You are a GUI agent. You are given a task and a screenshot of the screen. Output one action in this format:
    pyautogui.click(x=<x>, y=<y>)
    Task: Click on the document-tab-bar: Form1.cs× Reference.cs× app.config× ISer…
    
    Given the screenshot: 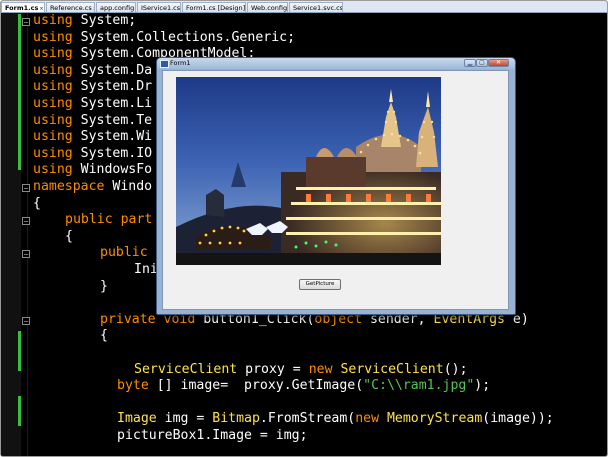 What is the action you would take?
    pyautogui.click(x=304, y=7)
    